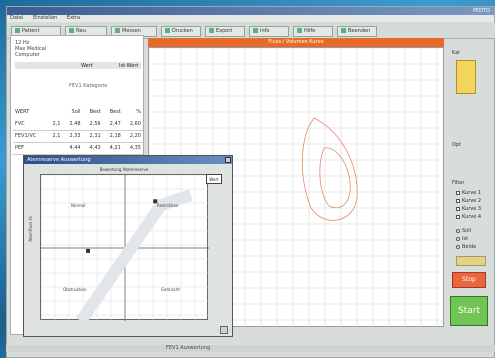  What do you see at coordinates (17, 30) in the screenshot?
I see `patient-icon` at bounding box center [17, 30].